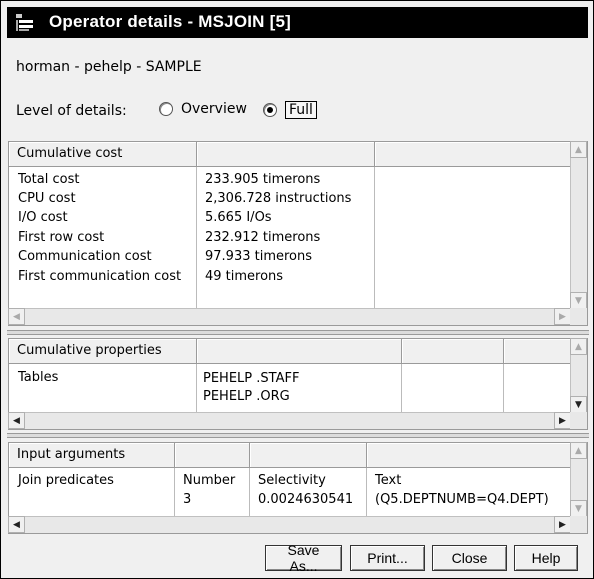 The image size is (594, 579). What do you see at coordinates (388, 480) in the screenshot?
I see `text-column-label: Text` at bounding box center [388, 480].